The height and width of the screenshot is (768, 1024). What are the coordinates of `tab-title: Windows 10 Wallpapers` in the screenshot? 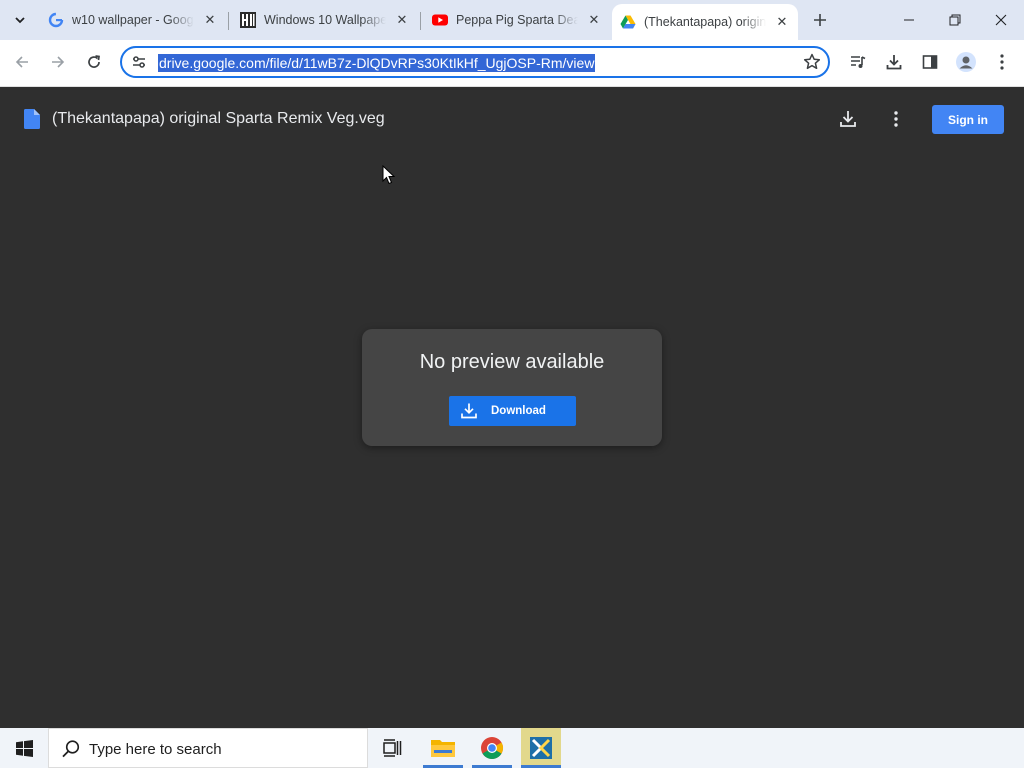 It's located at (325, 20).